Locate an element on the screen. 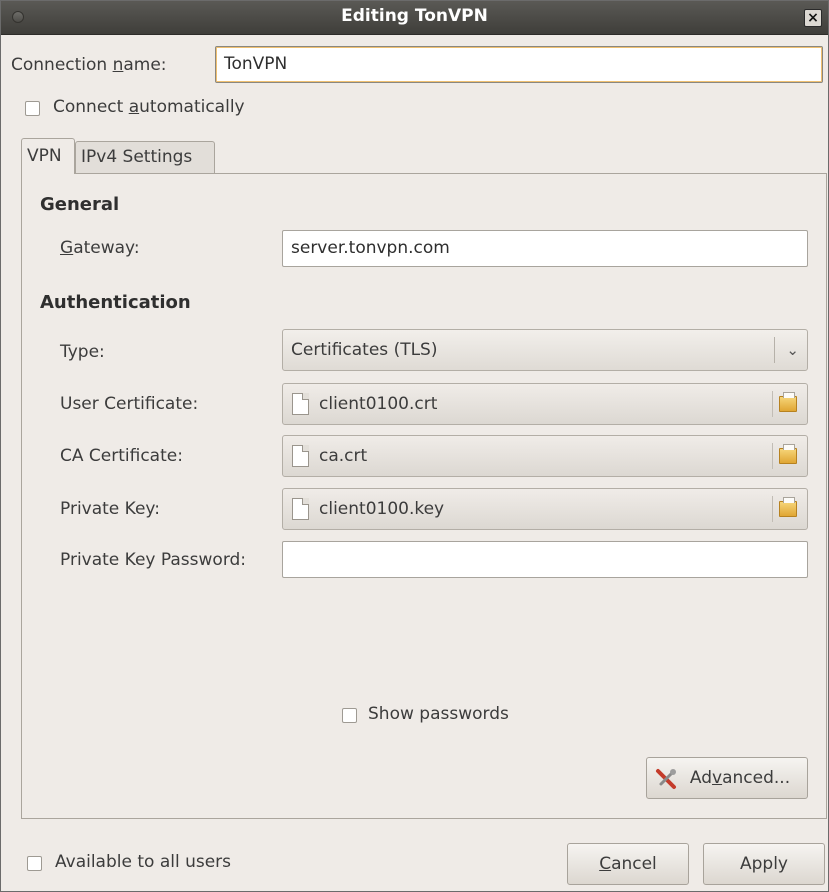 The image size is (829, 892). private-key-password-input is located at coordinates (545, 559).